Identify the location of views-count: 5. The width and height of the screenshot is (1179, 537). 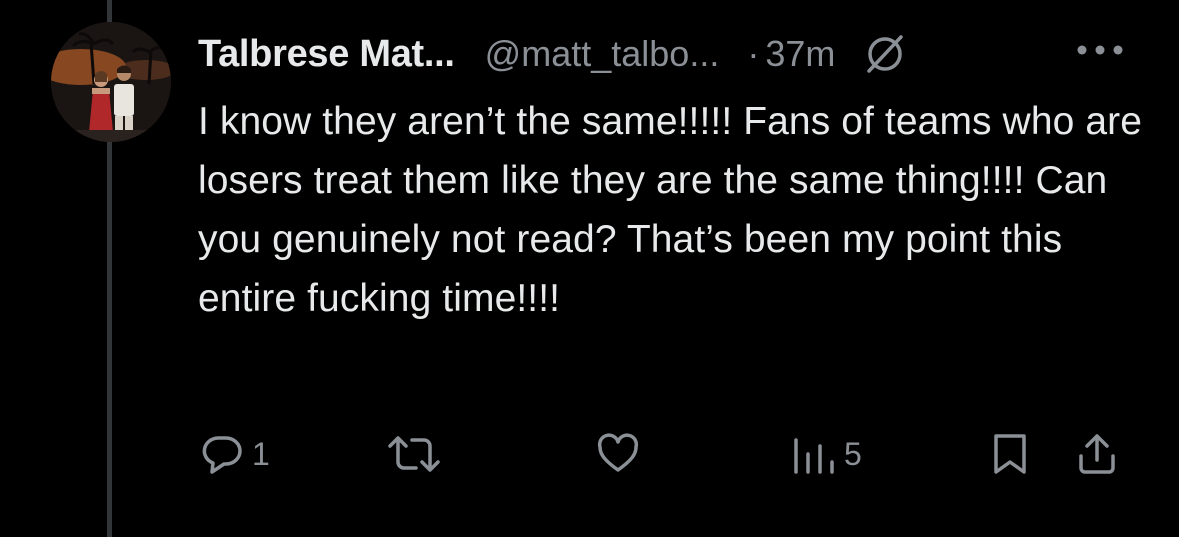
(853, 453).